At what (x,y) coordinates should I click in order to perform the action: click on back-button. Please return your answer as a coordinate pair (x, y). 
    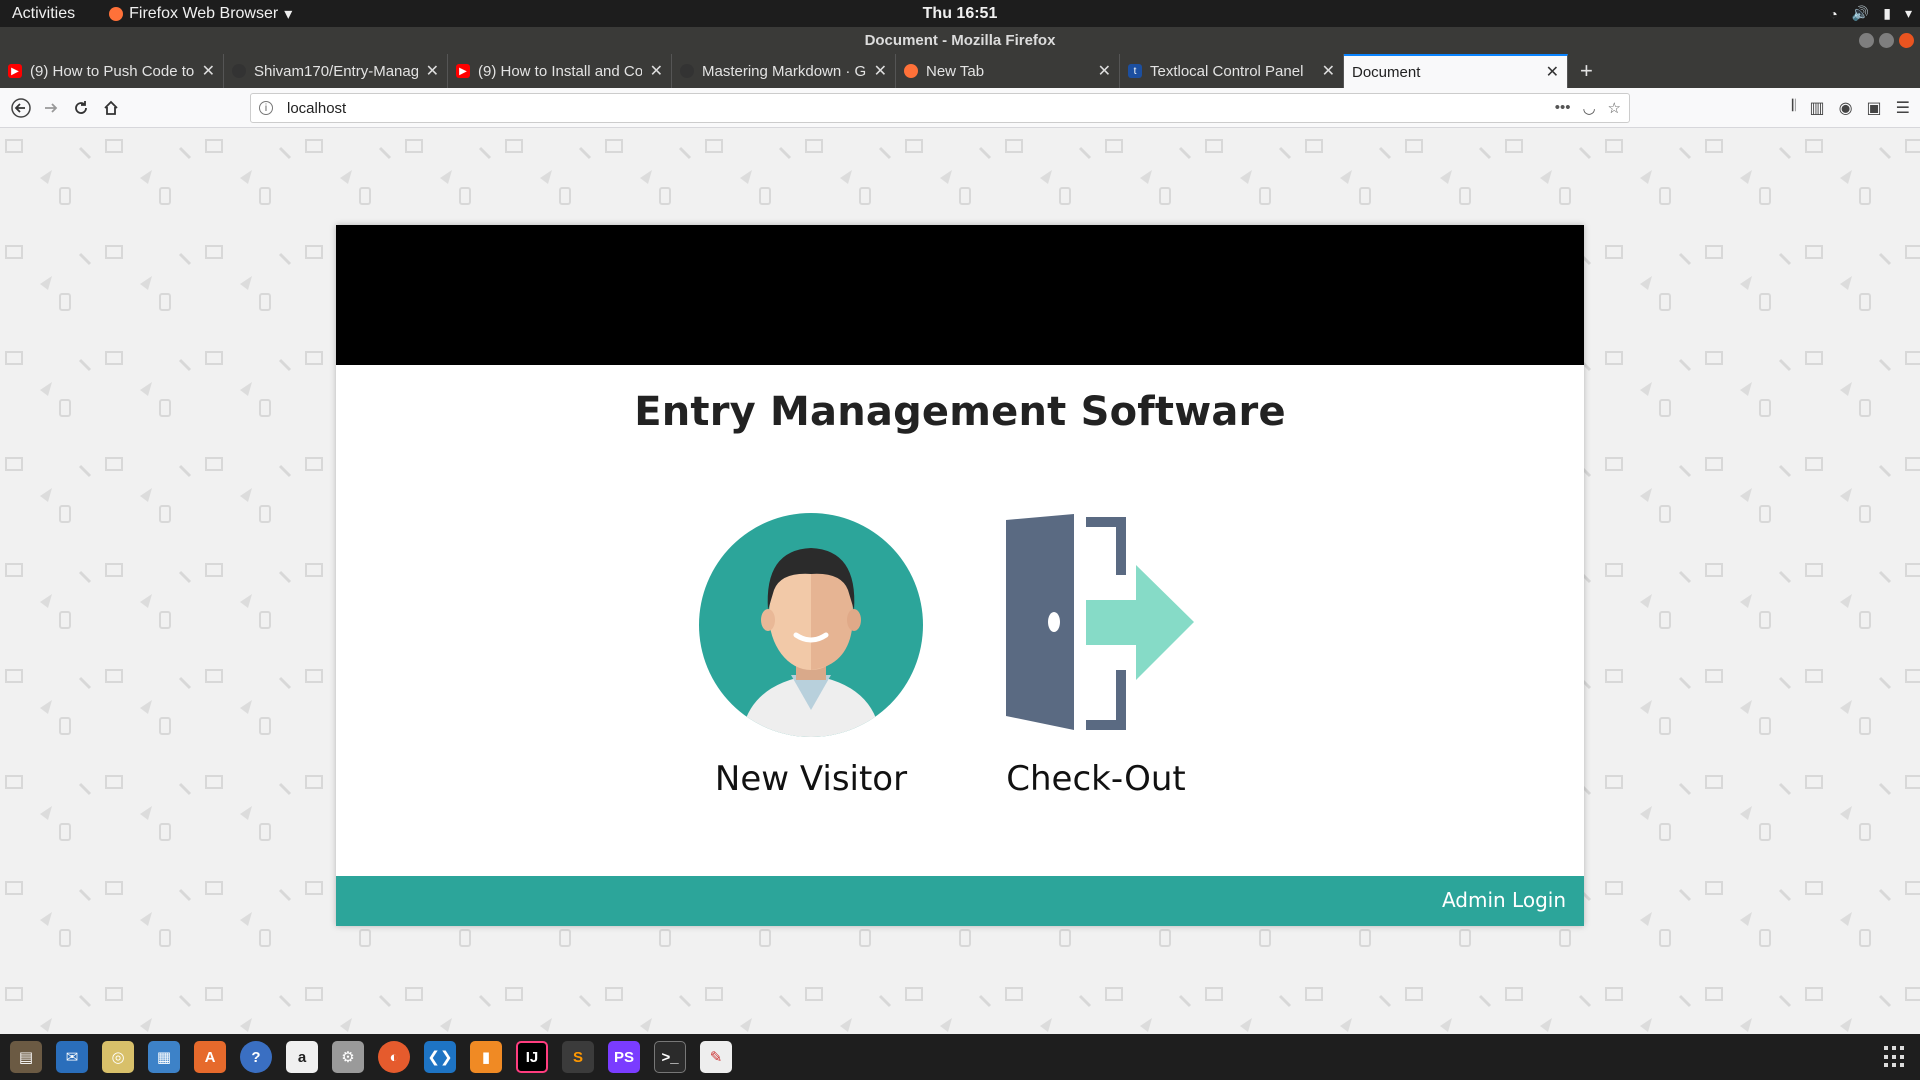
    Looking at the image, I should click on (21, 108).